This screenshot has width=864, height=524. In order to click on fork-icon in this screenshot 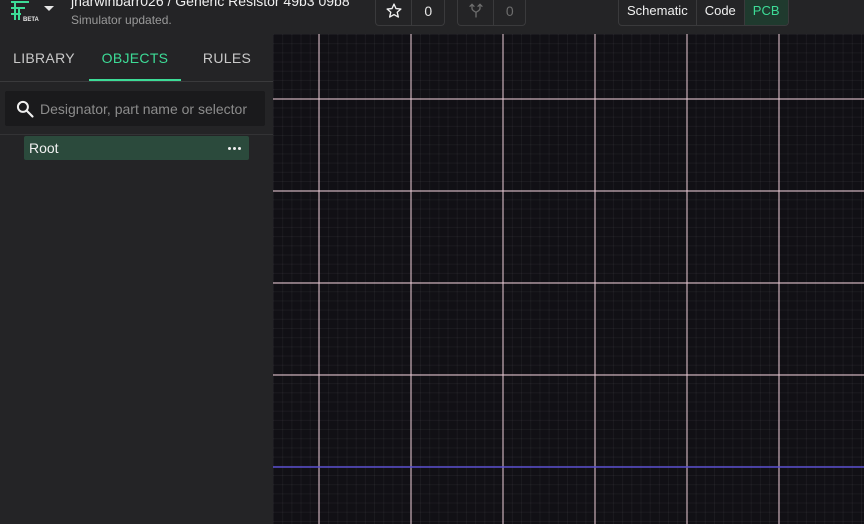, I will do `click(476, 10)`.